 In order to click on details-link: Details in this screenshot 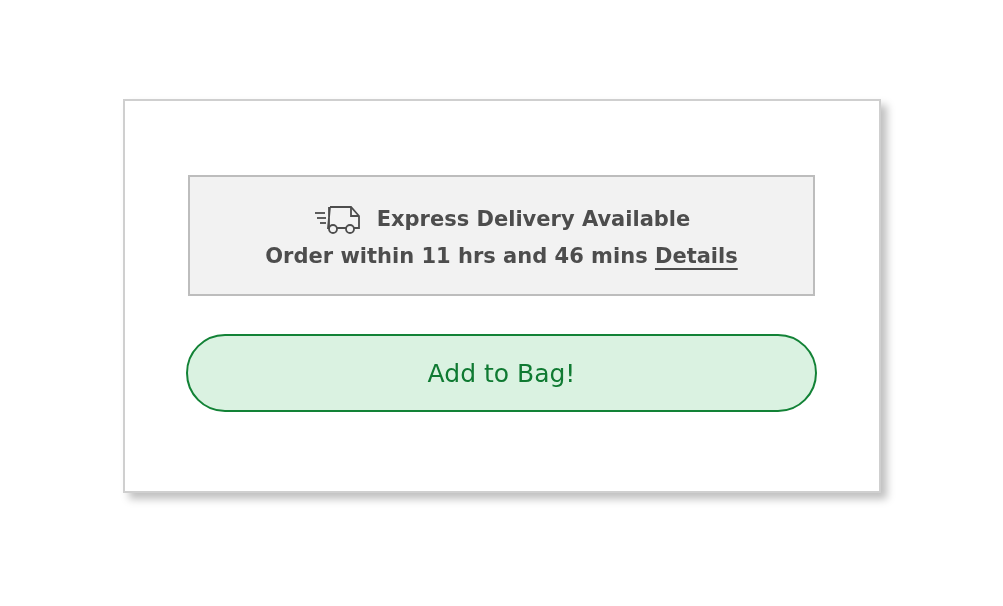, I will do `click(696, 255)`.